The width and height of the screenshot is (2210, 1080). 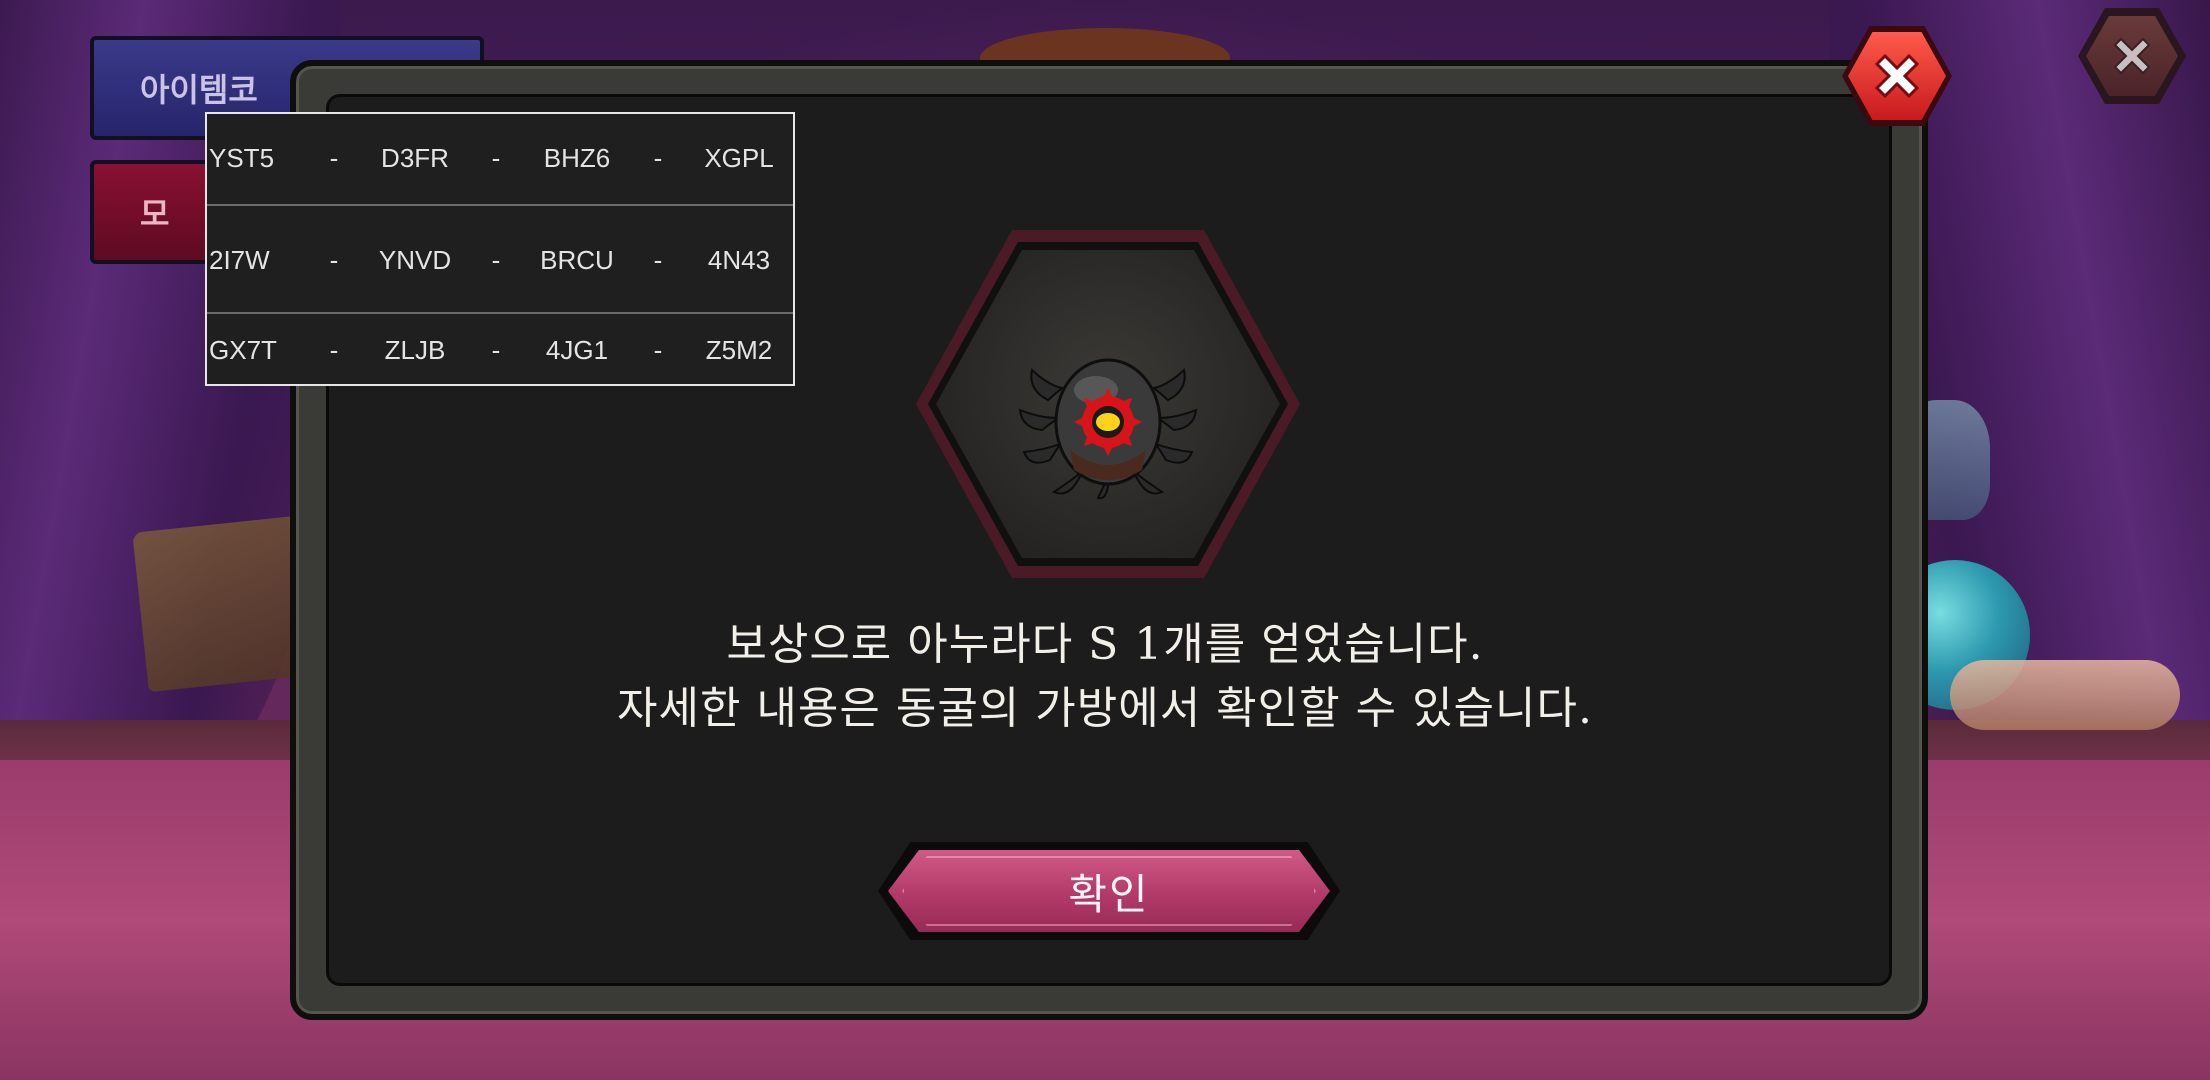 I want to click on code-cell: D3FR, so click(x=415, y=157).